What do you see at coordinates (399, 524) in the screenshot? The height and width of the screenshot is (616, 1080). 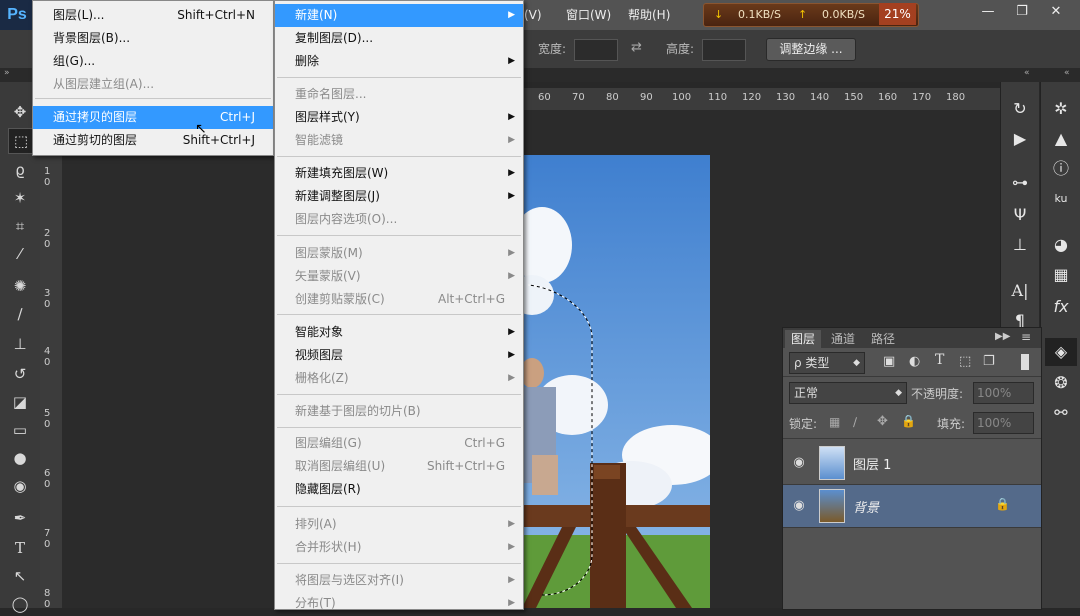 I see `menu-item-arrange: 排列(A) ▶` at bounding box center [399, 524].